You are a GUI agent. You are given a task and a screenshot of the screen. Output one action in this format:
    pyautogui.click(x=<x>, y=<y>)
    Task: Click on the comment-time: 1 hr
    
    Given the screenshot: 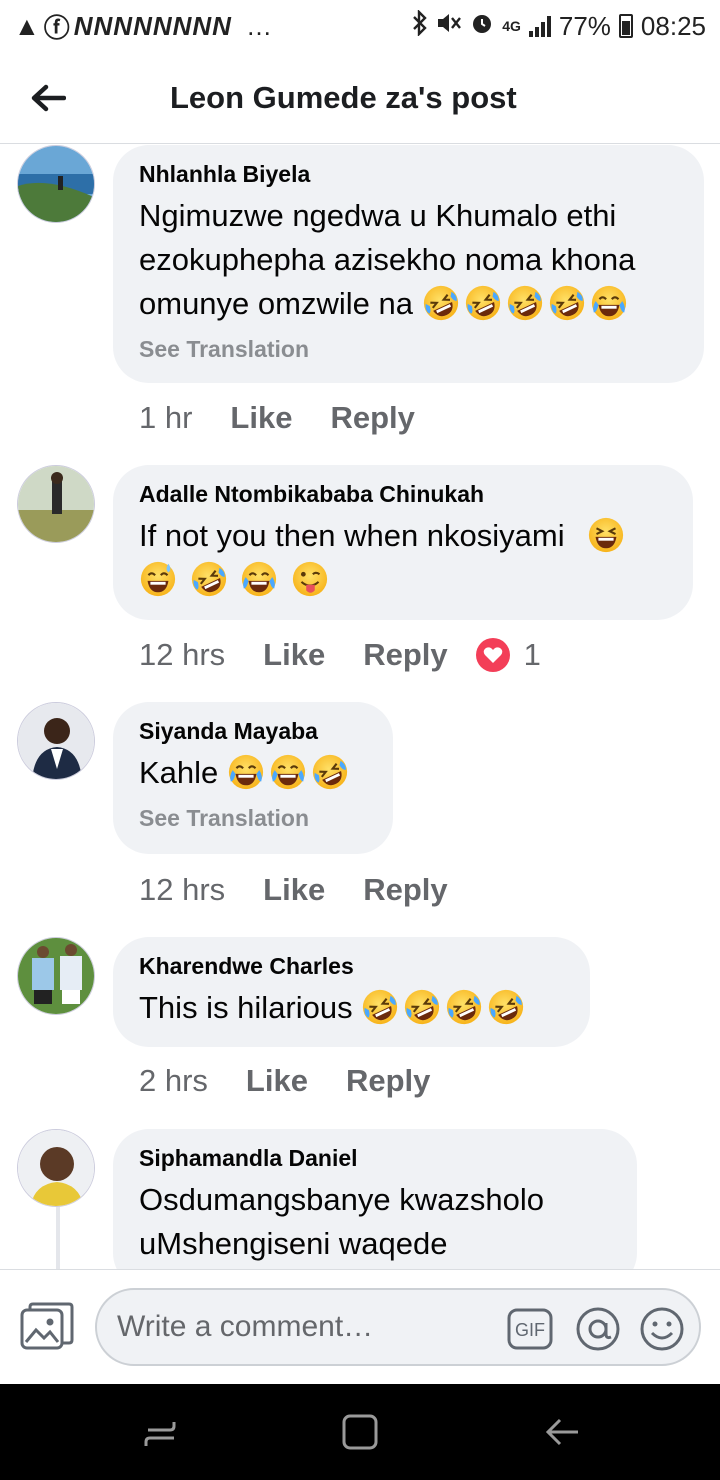 What is the action you would take?
    pyautogui.click(x=166, y=417)
    